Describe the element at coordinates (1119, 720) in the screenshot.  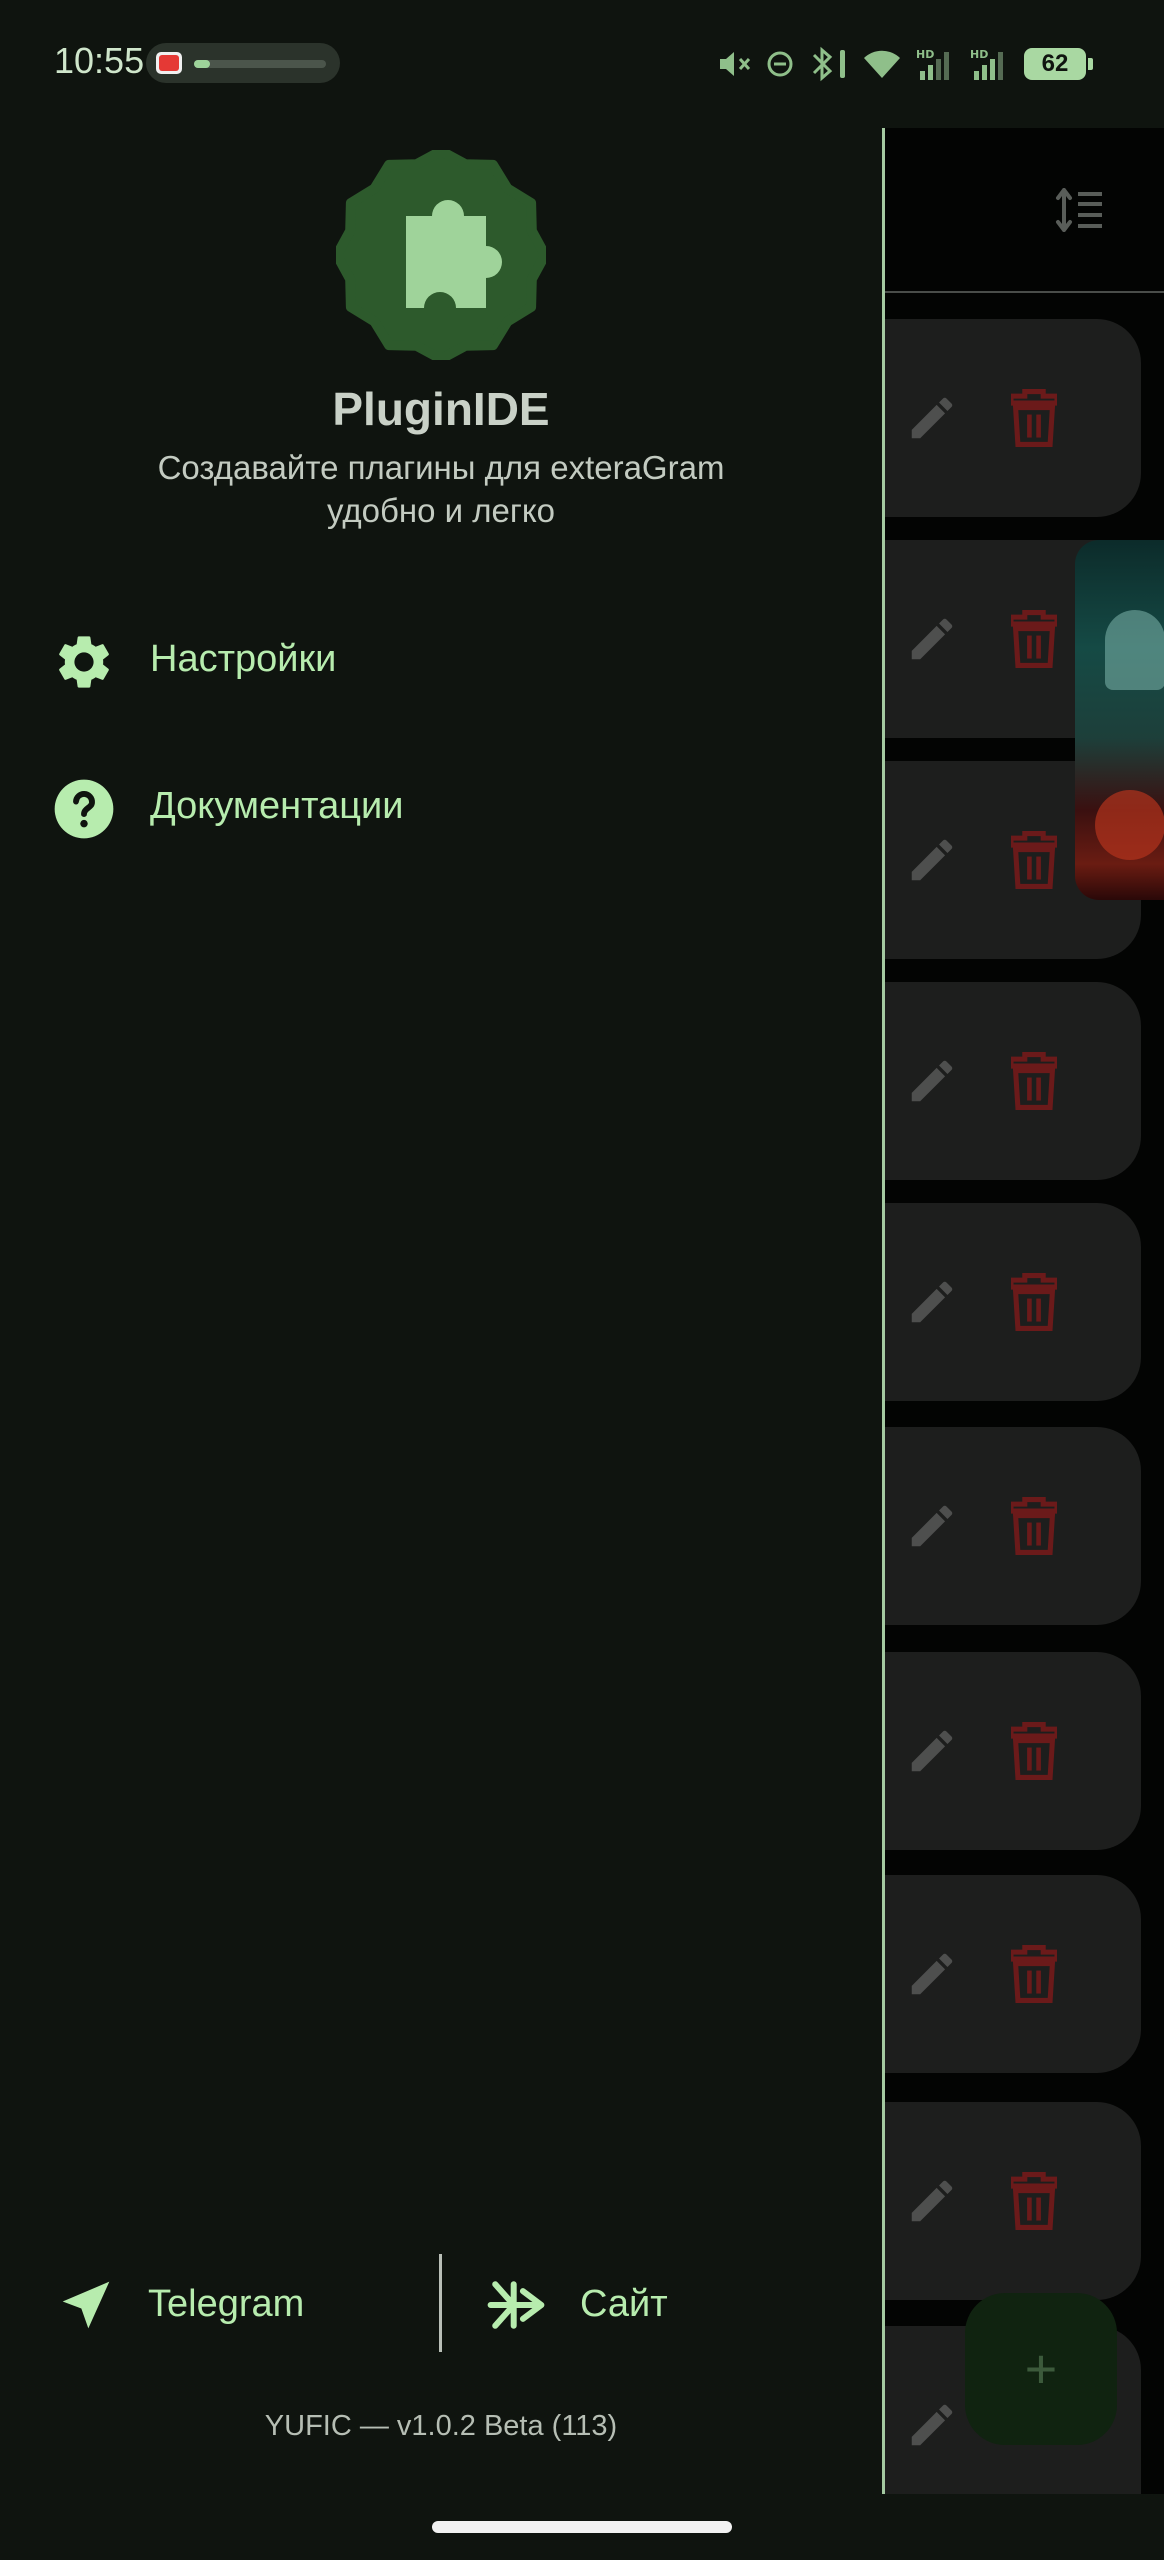
I see `picture-in-picture-video` at that location.